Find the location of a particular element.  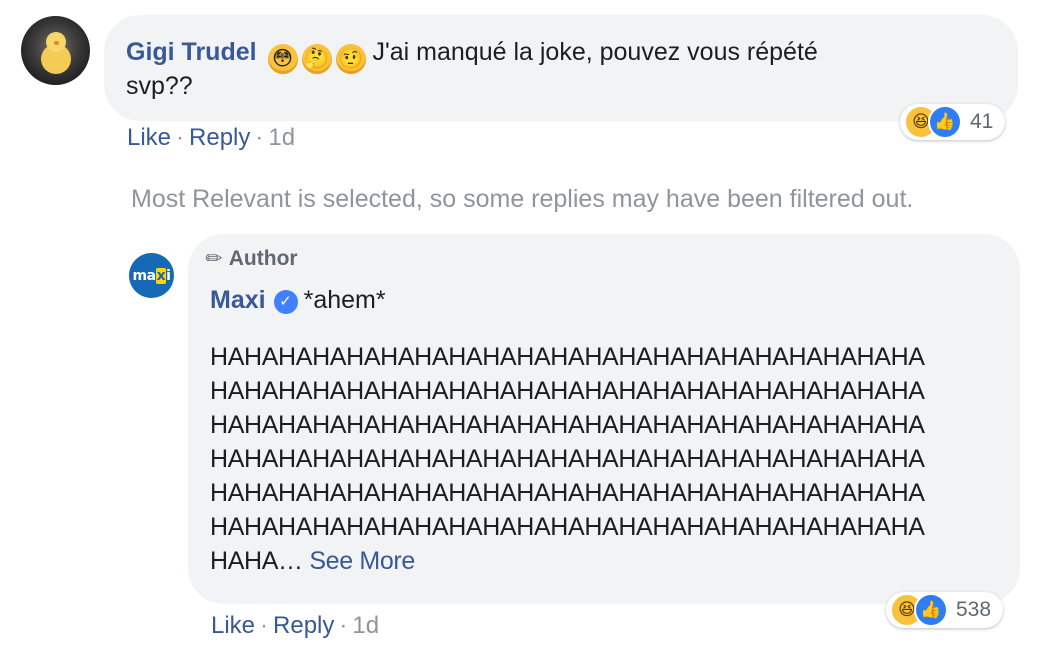

author-badge-label: Author is located at coordinates (263, 258).